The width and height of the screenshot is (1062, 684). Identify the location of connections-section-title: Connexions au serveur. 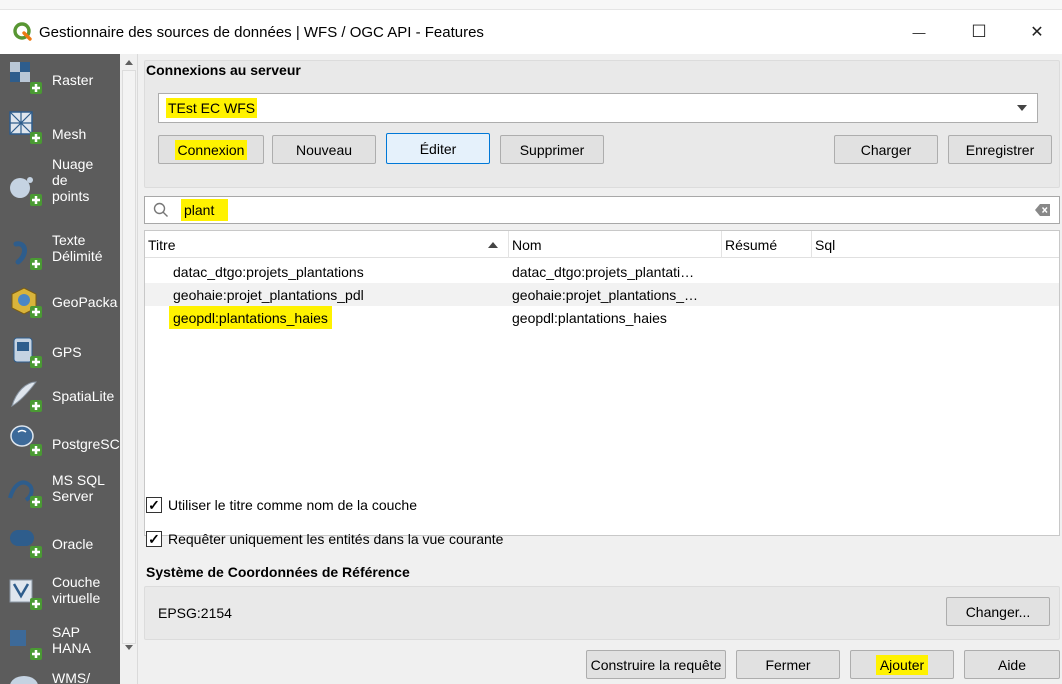
(223, 70).